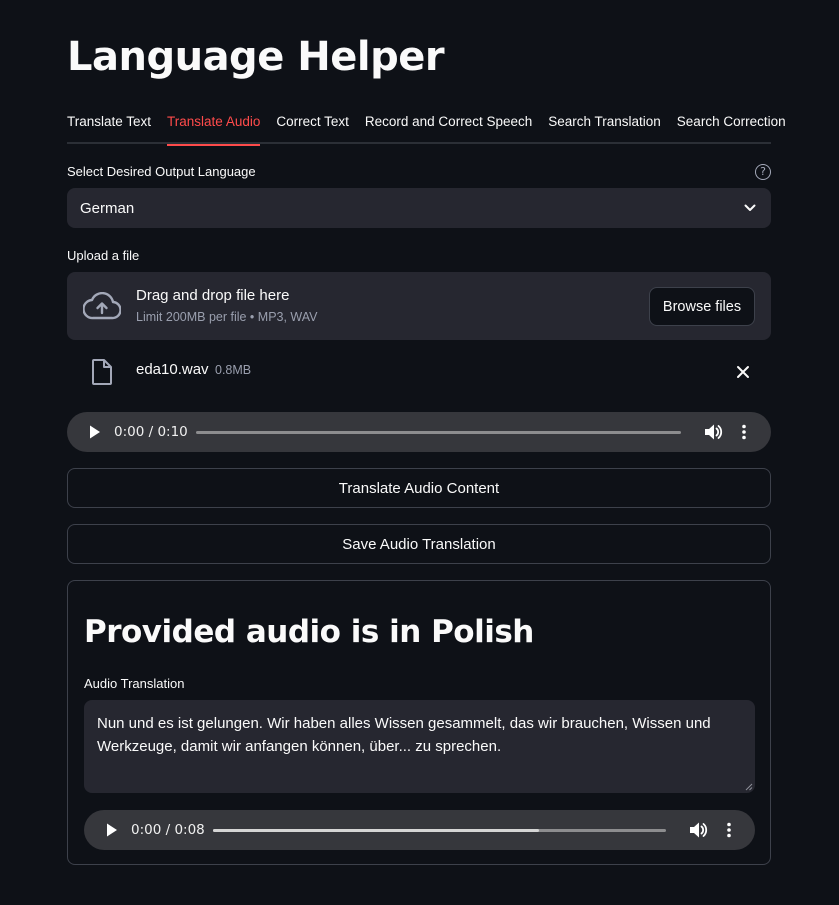  I want to click on browse-files-button: Browse files, so click(702, 306).